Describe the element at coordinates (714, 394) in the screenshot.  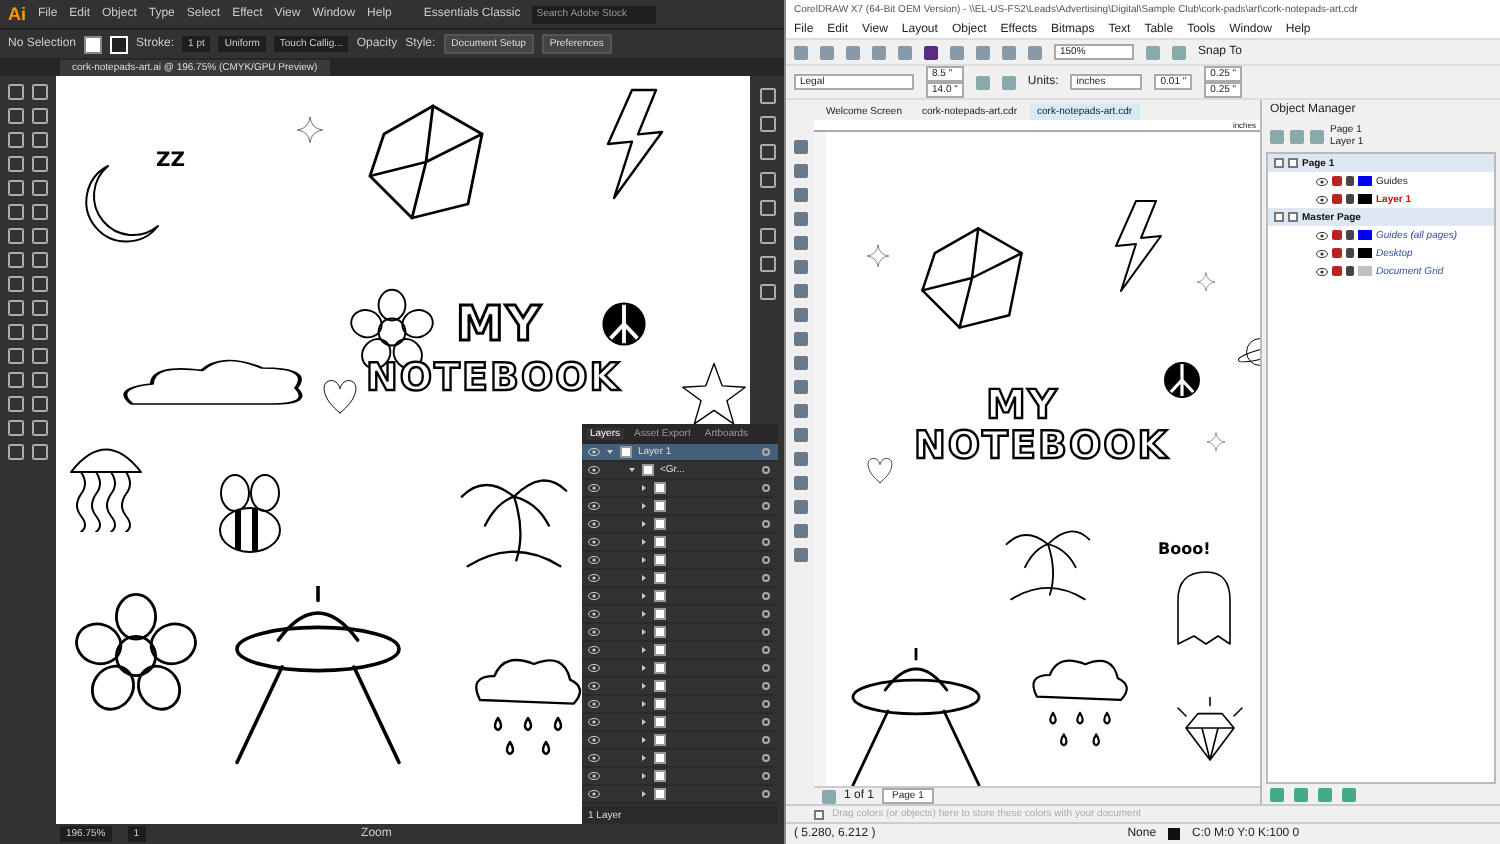
I see `star-drawing` at that location.